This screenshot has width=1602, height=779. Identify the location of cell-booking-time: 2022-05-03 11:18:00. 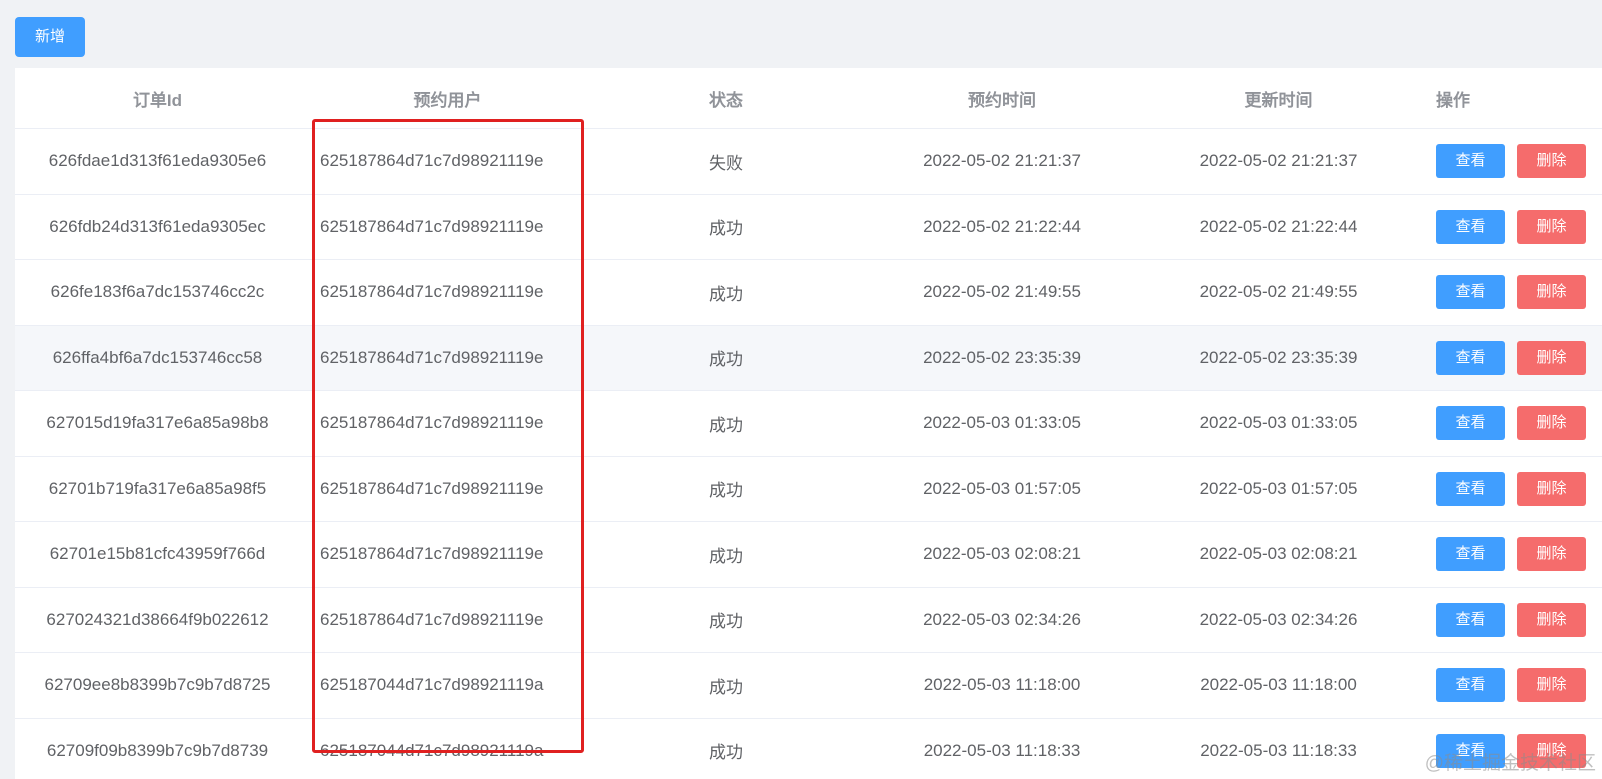
(1002, 685).